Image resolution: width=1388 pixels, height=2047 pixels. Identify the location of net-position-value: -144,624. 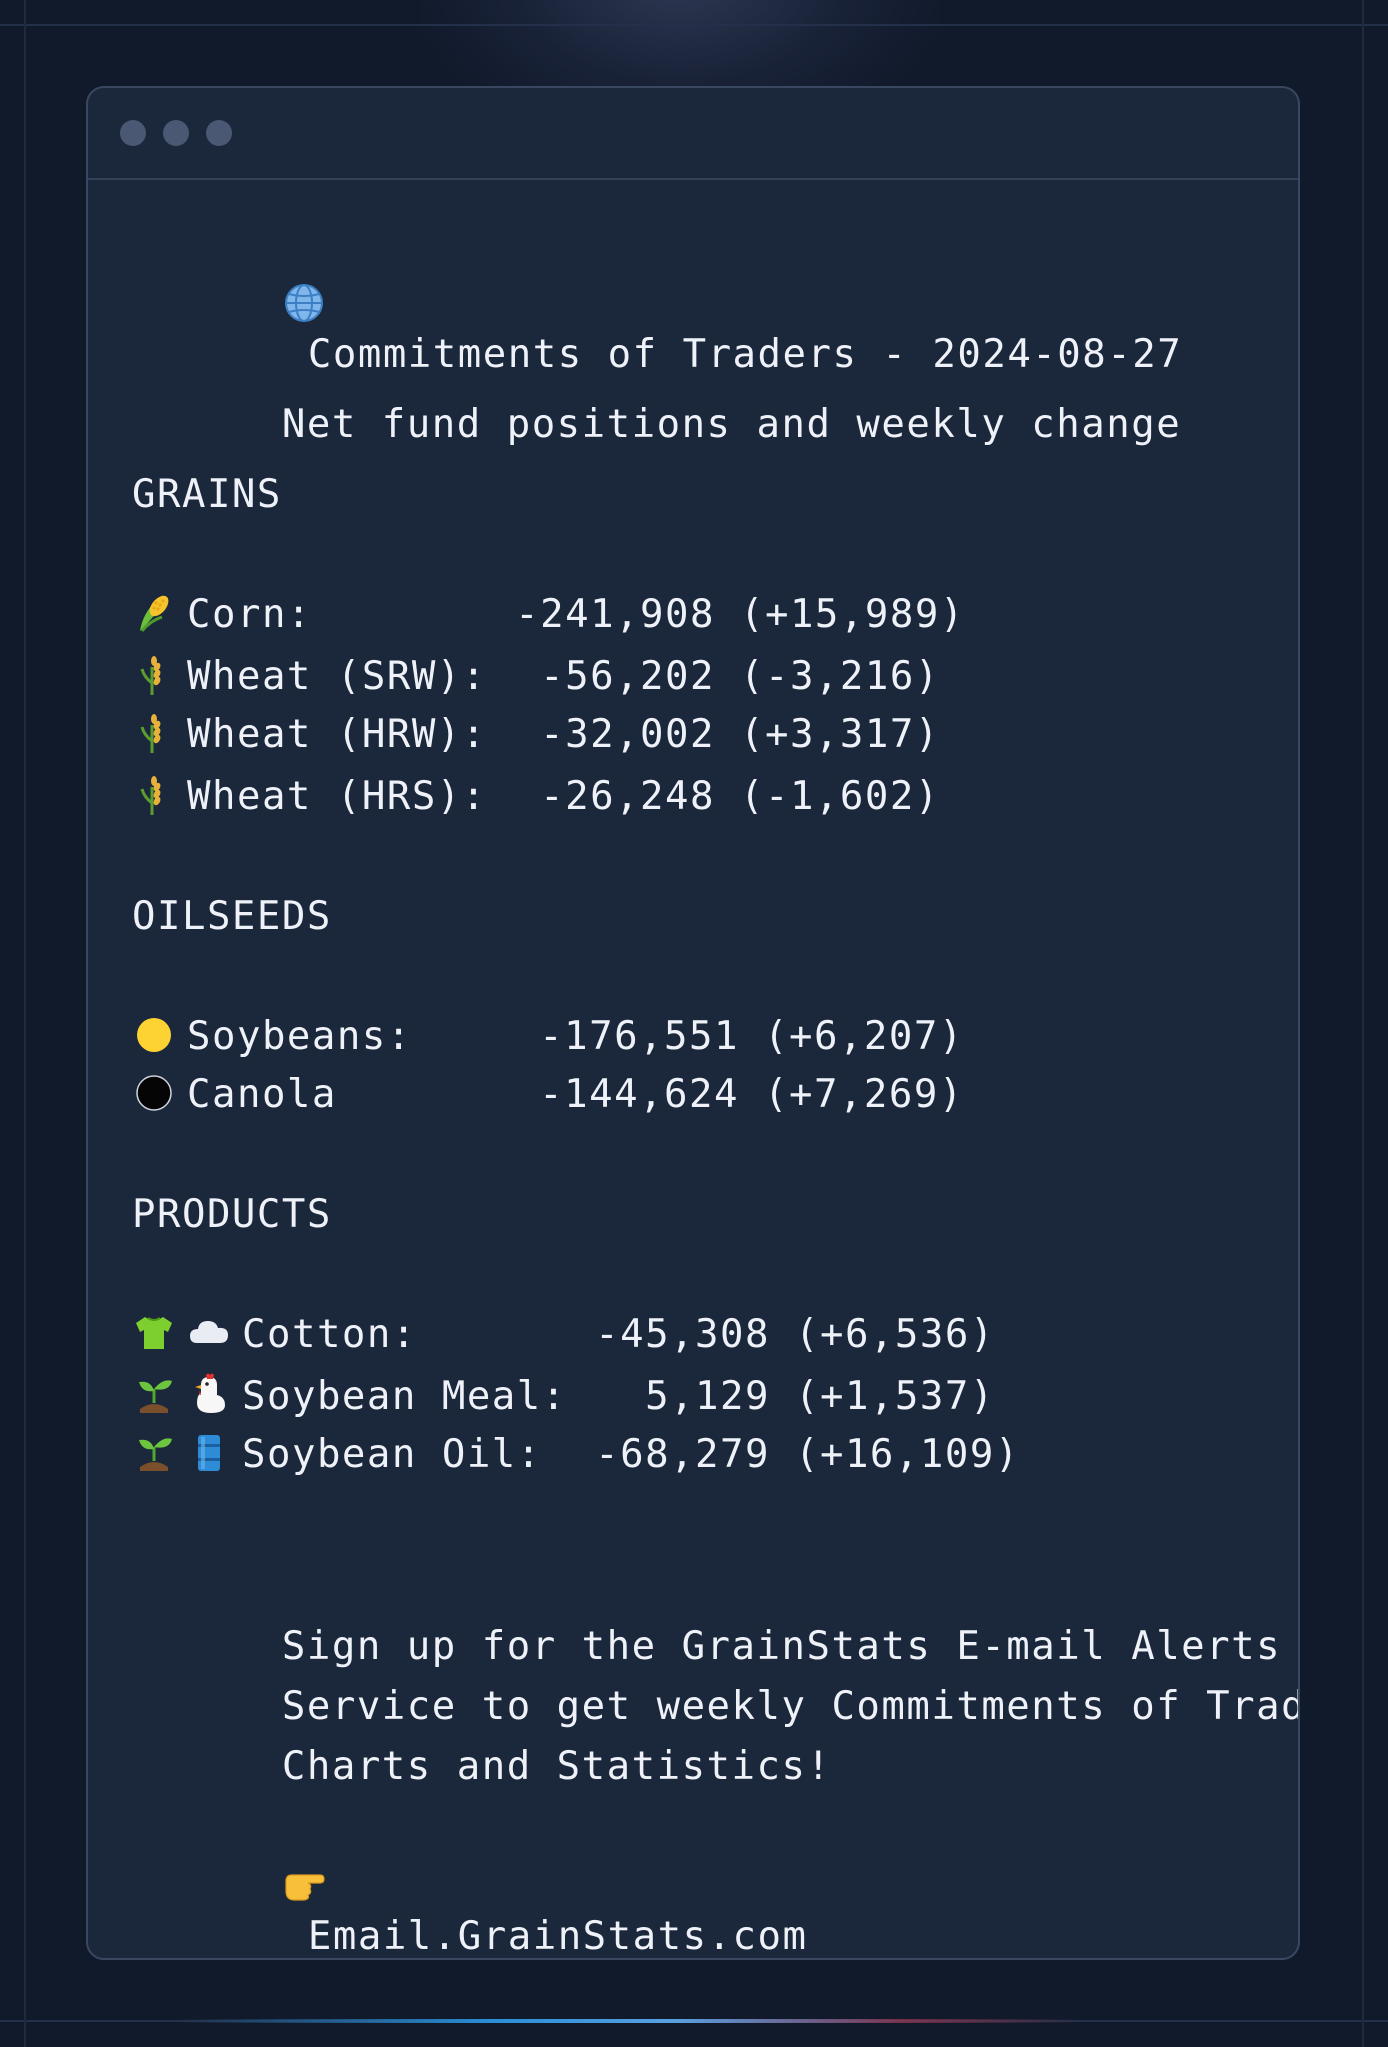
(639, 1094).